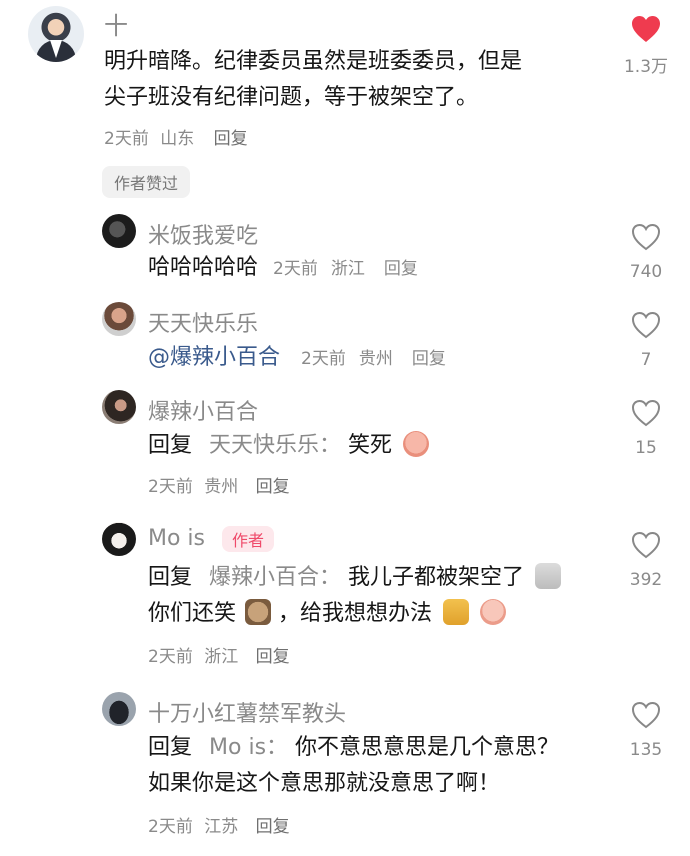  I want to click on reply-like: 7, so click(646, 340).